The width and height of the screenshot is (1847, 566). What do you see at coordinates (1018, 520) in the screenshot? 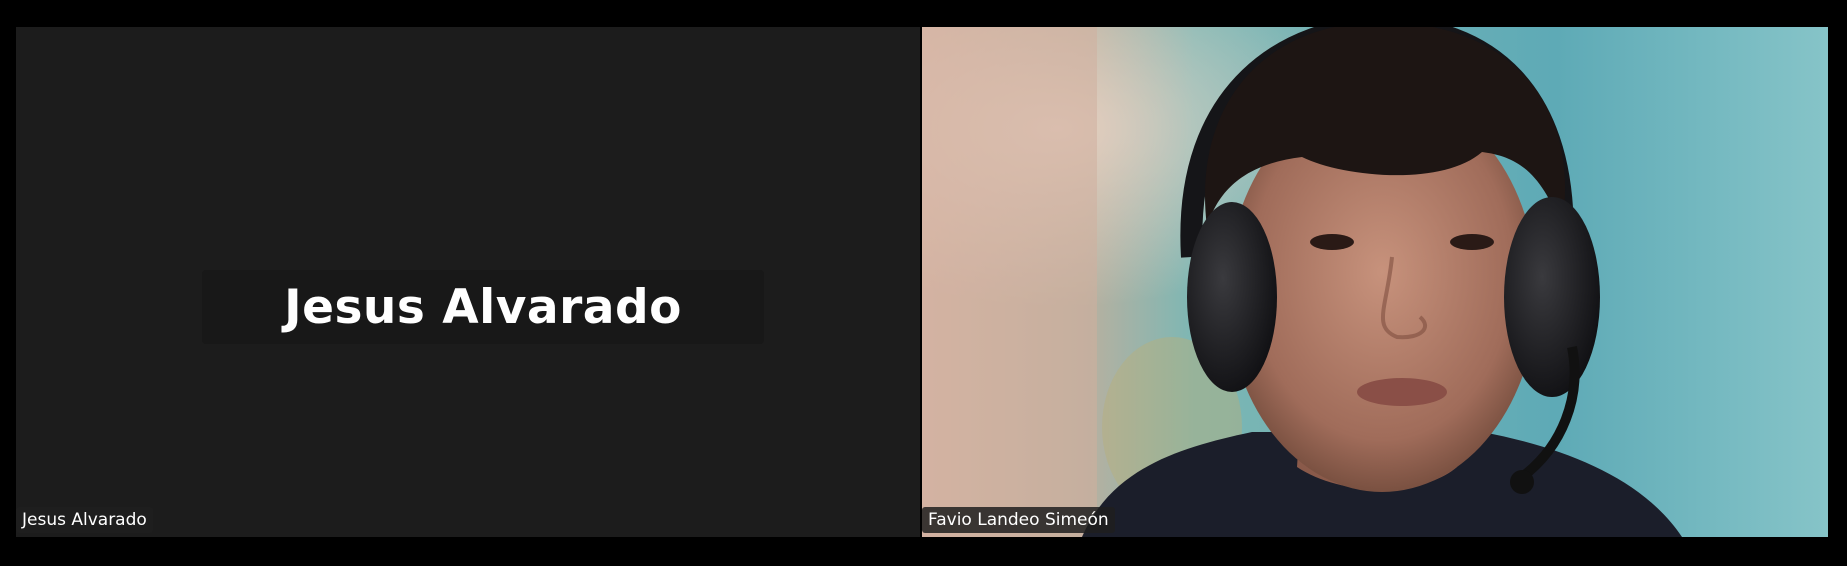
I see `participant-name-tag: Favio Landeo Simeón` at bounding box center [1018, 520].